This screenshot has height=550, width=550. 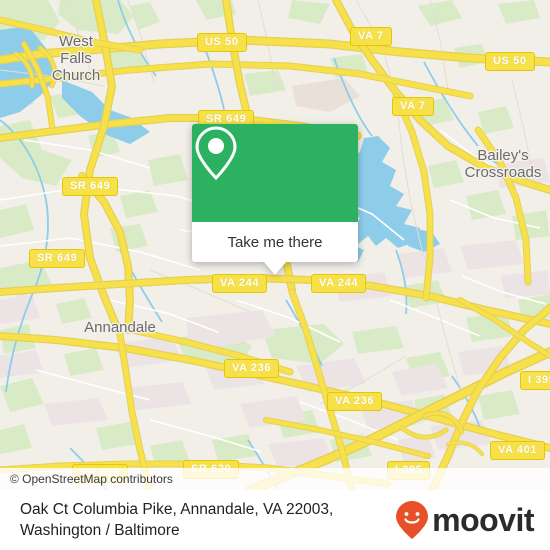 What do you see at coordinates (76, 75) in the screenshot?
I see `place-label-line: Church` at bounding box center [76, 75].